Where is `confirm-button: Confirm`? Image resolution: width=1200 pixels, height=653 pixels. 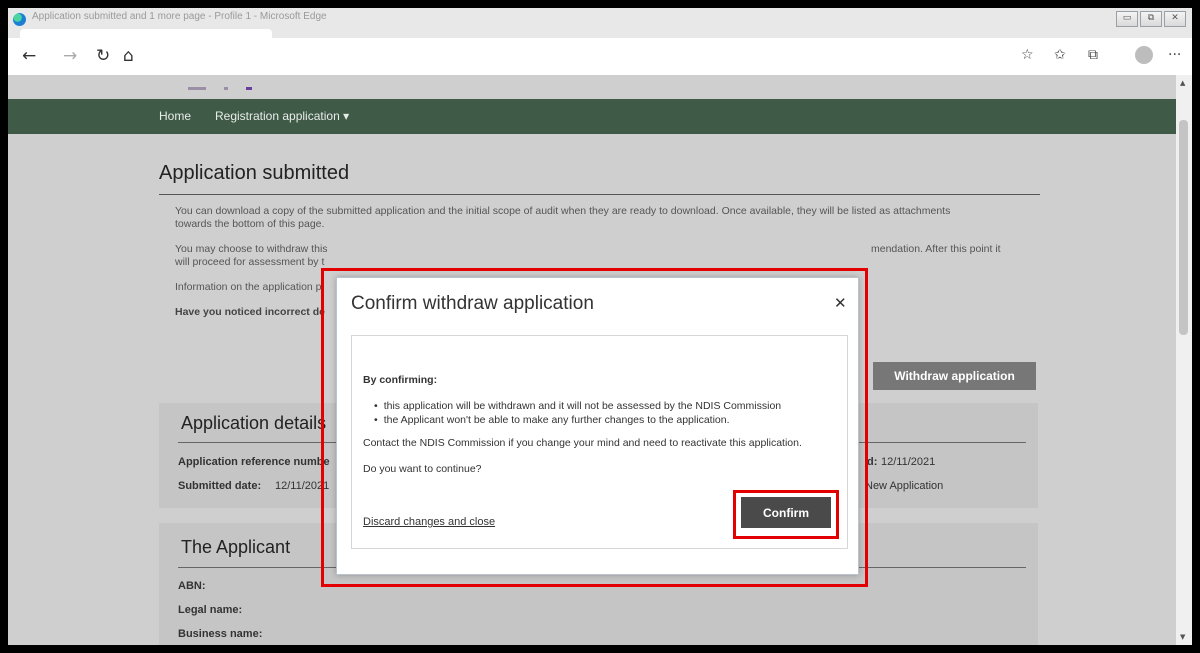
confirm-button: Confirm is located at coordinates (786, 512).